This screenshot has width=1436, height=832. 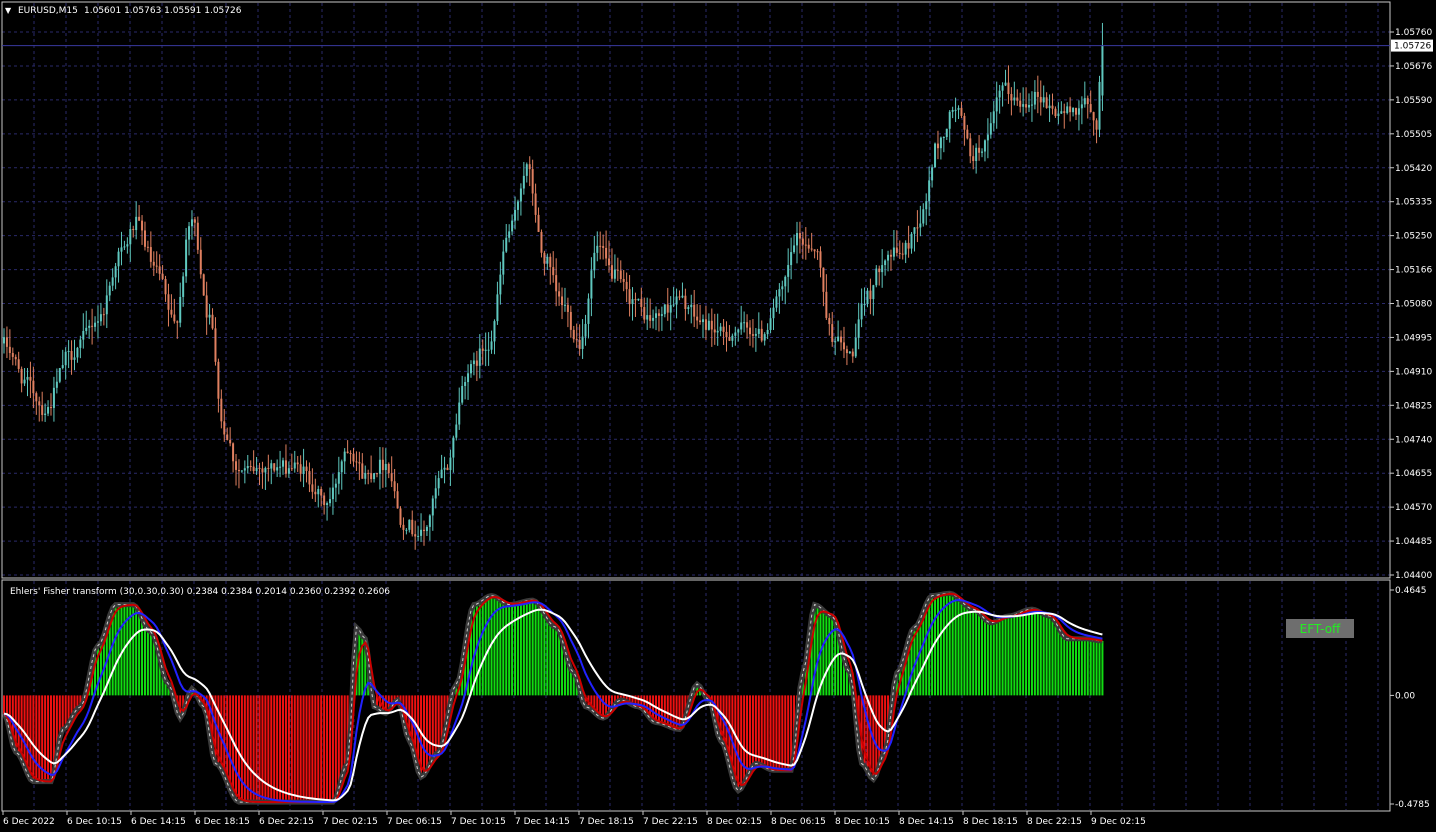 I want to click on price-tick-label: 1.05335, so click(x=1413, y=203).